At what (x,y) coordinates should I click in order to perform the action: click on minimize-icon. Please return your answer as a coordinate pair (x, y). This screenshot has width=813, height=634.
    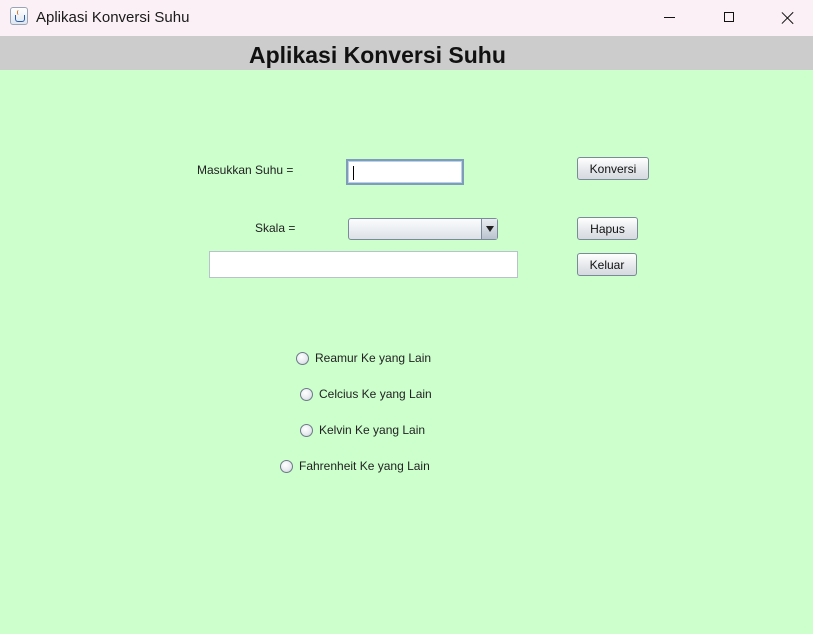
    Looking at the image, I should click on (669, 17).